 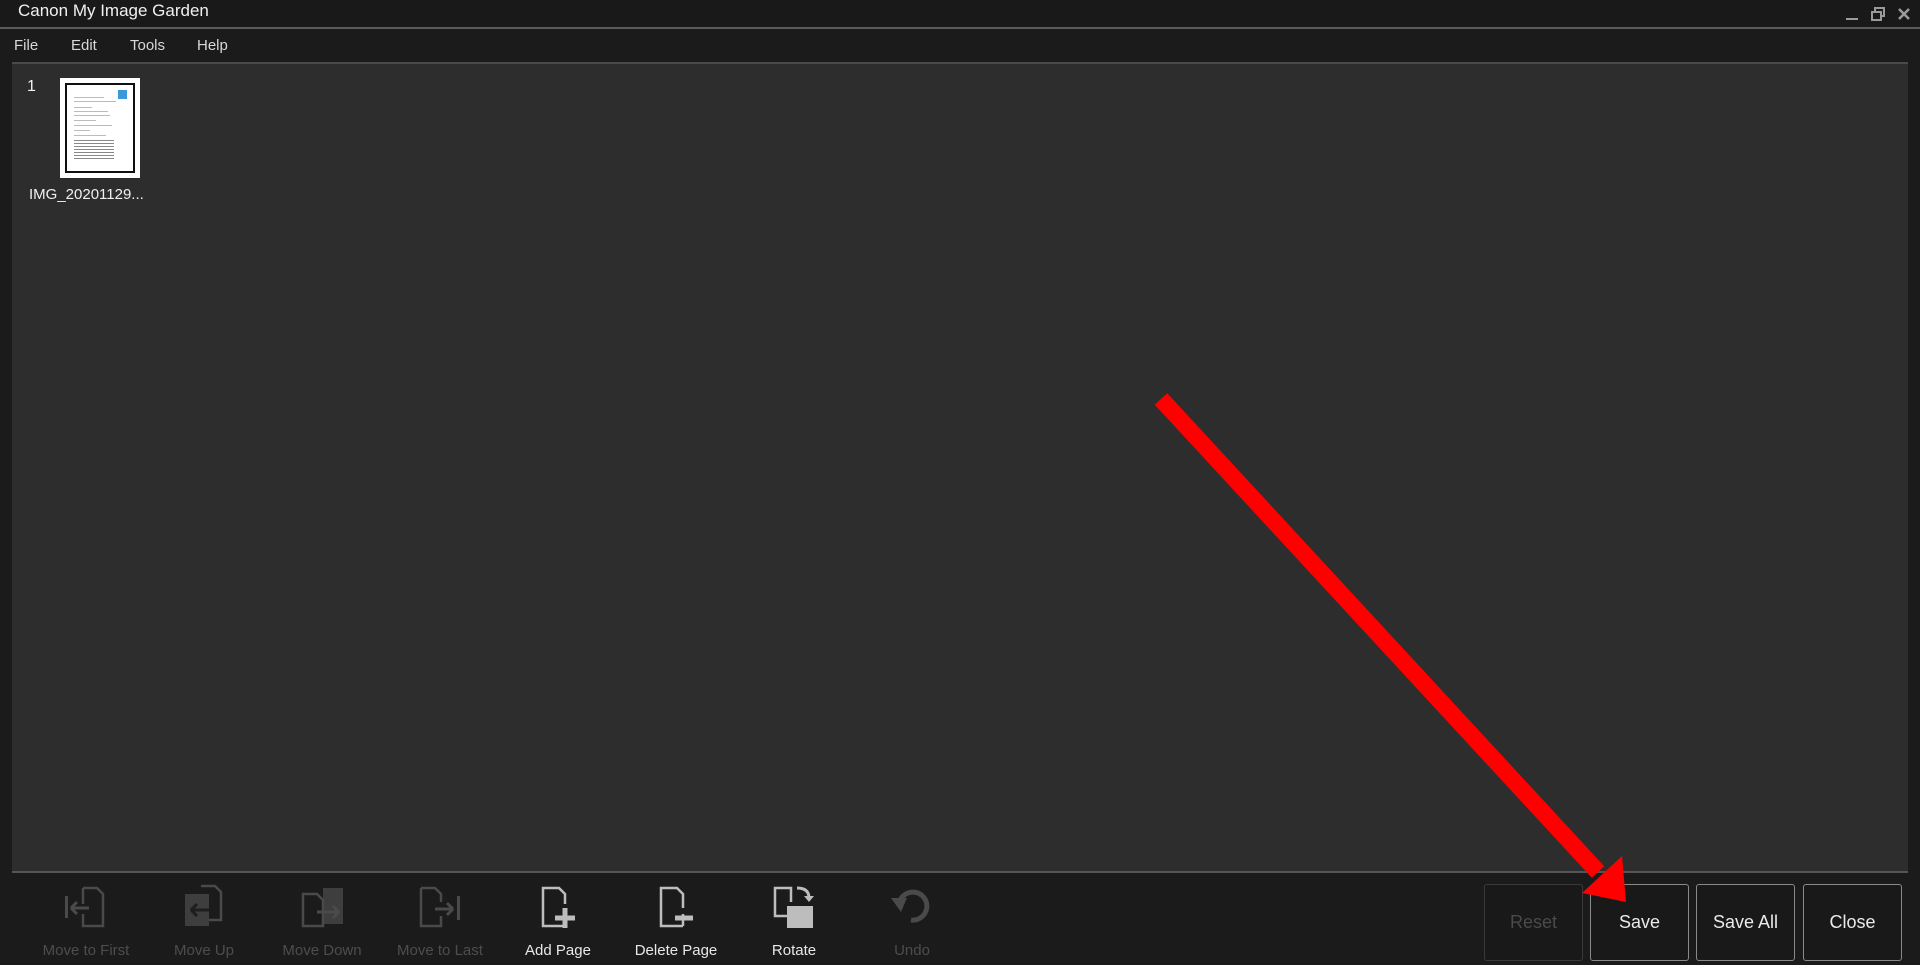 What do you see at coordinates (122, 94) in the screenshot?
I see `document-logo` at bounding box center [122, 94].